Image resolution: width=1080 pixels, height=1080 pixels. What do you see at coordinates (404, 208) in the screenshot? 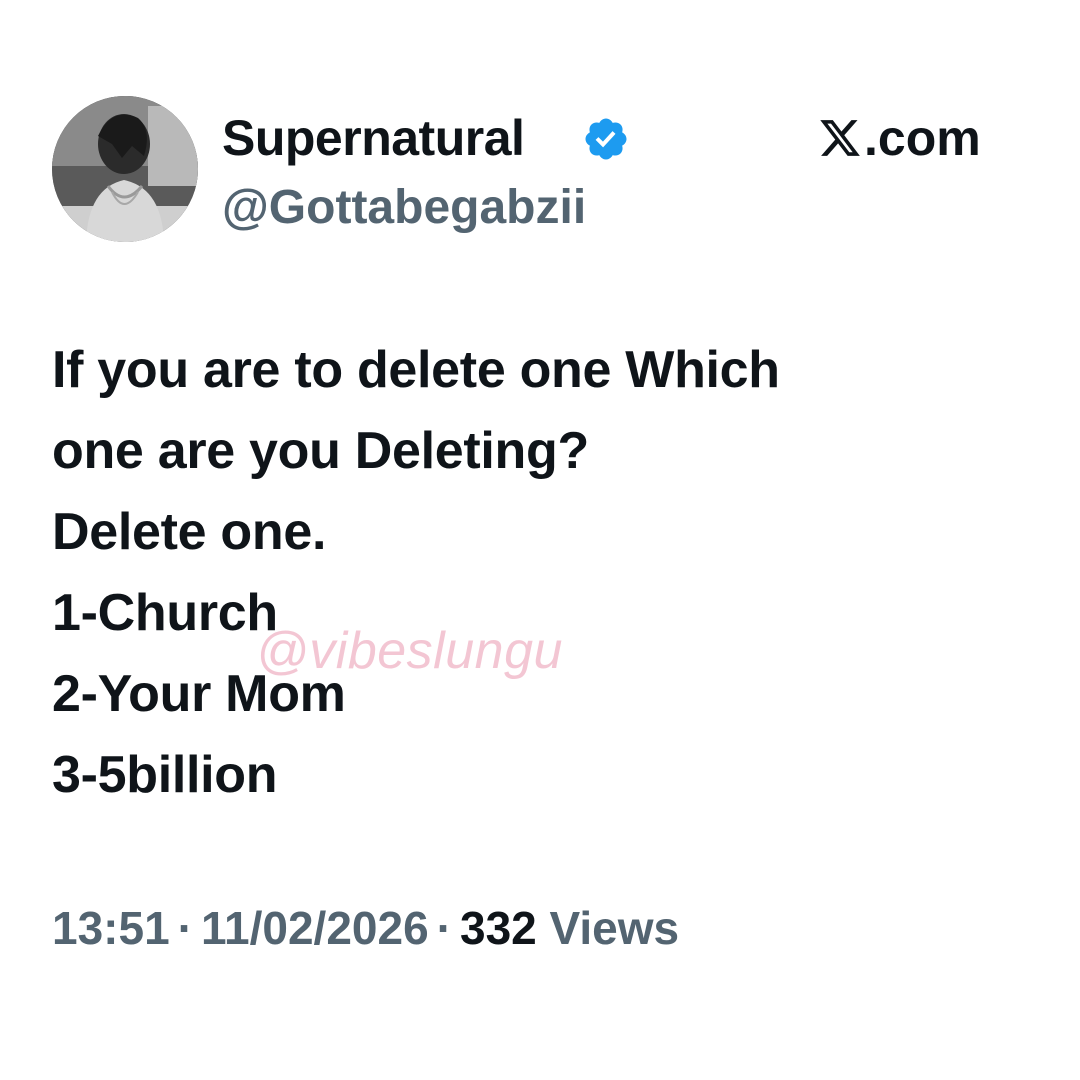
I see `handle: @Gottabegabzii` at bounding box center [404, 208].